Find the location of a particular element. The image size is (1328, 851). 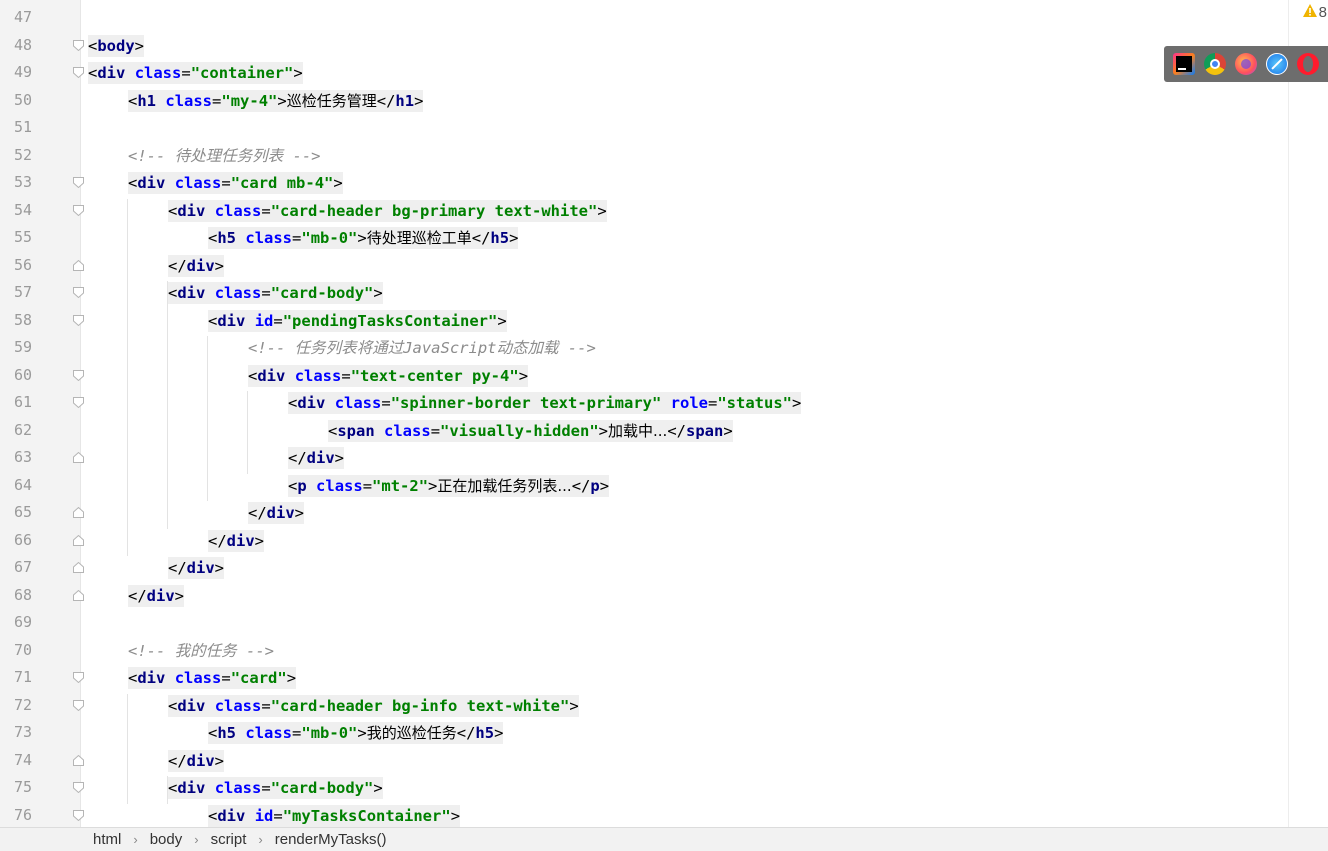

code-line: 50 <h1 class="my-4">巡检任务管理</h1> is located at coordinates (644, 101).